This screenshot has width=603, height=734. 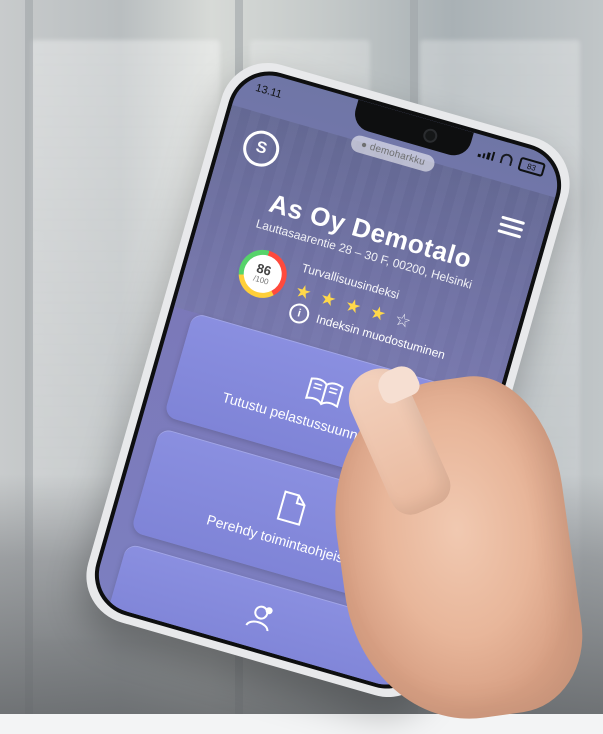 What do you see at coordinates (507, 159) in the screenshot?
I see `wifi-icon` at bounding box center [507, 159].